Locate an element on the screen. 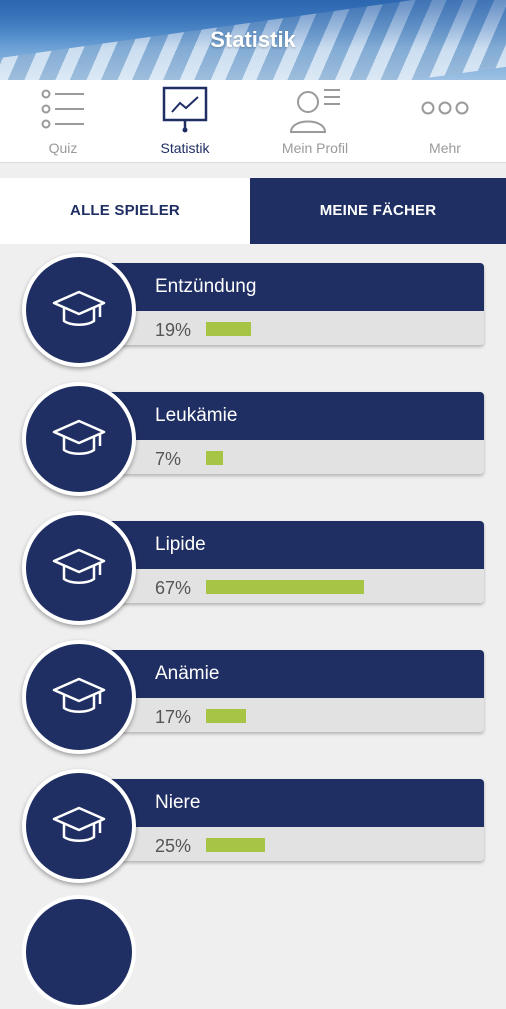  subject-name: Entzündung is located at coordinates (206, 286).